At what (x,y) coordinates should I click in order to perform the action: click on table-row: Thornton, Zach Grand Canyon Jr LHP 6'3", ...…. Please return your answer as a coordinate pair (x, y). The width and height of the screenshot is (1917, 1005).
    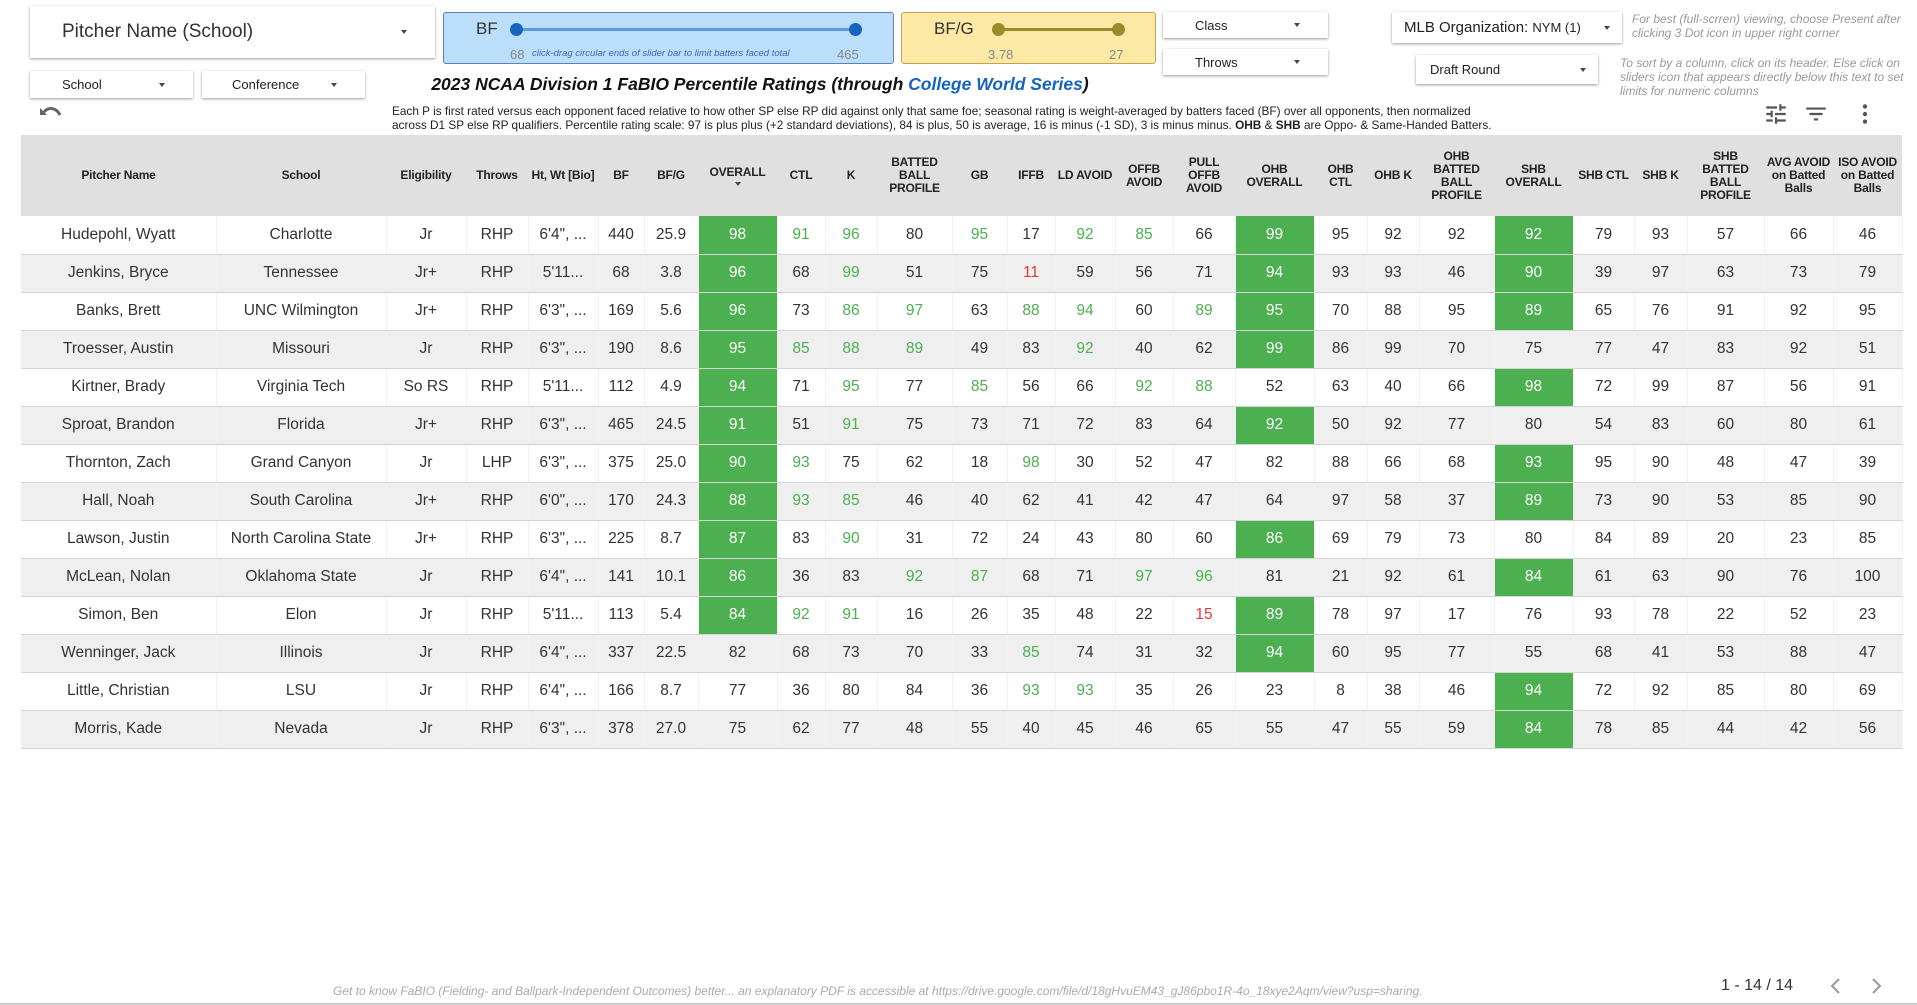
    Looking at the image, I should click on (962, 463).